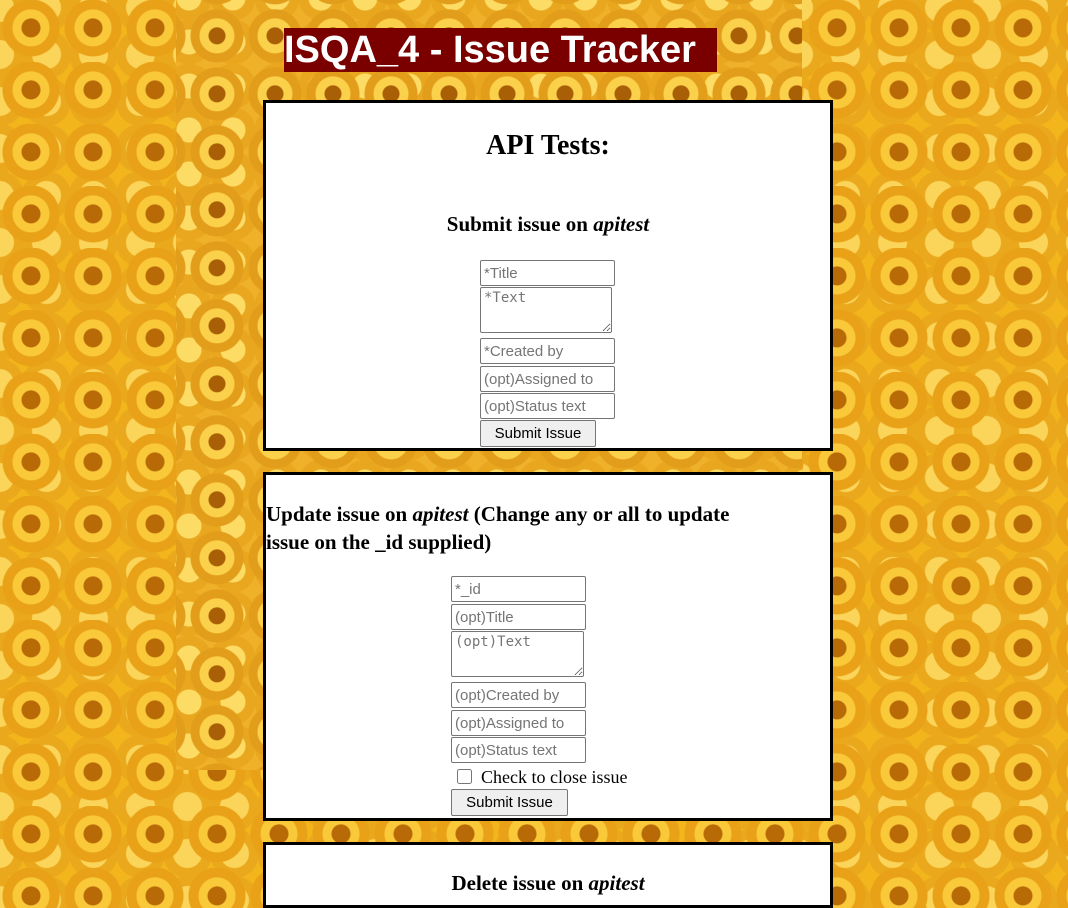 This screenshot has width=1068, height=908. Describe the element at coordinates (547, 273) in the screenshot. I see `submit-title-input` at that location.